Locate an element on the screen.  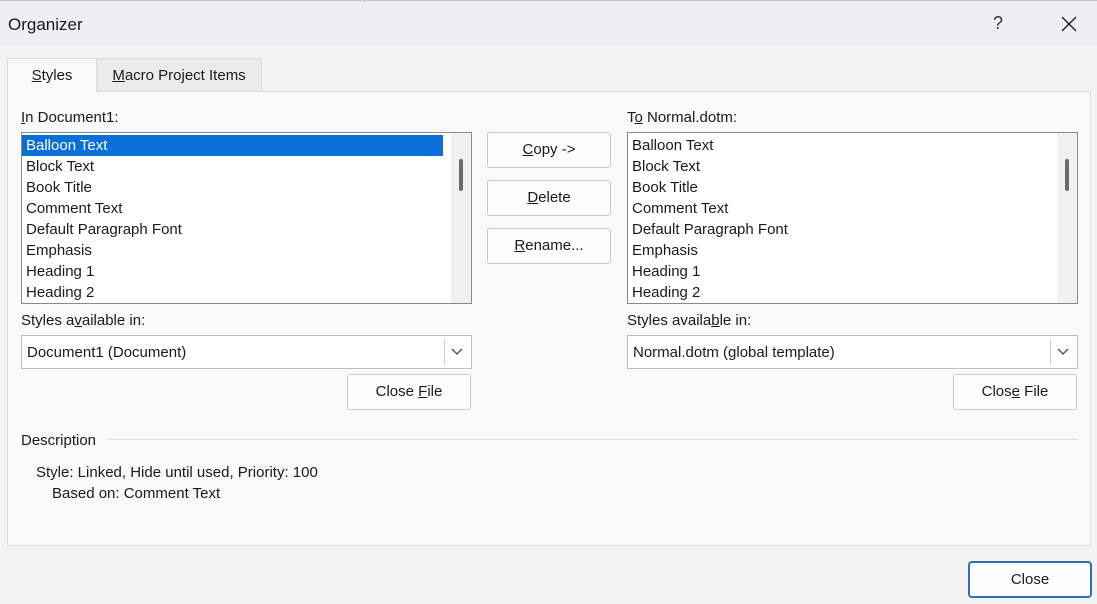
right-available-label: Styles available in: is located at coordinates (689, 320).